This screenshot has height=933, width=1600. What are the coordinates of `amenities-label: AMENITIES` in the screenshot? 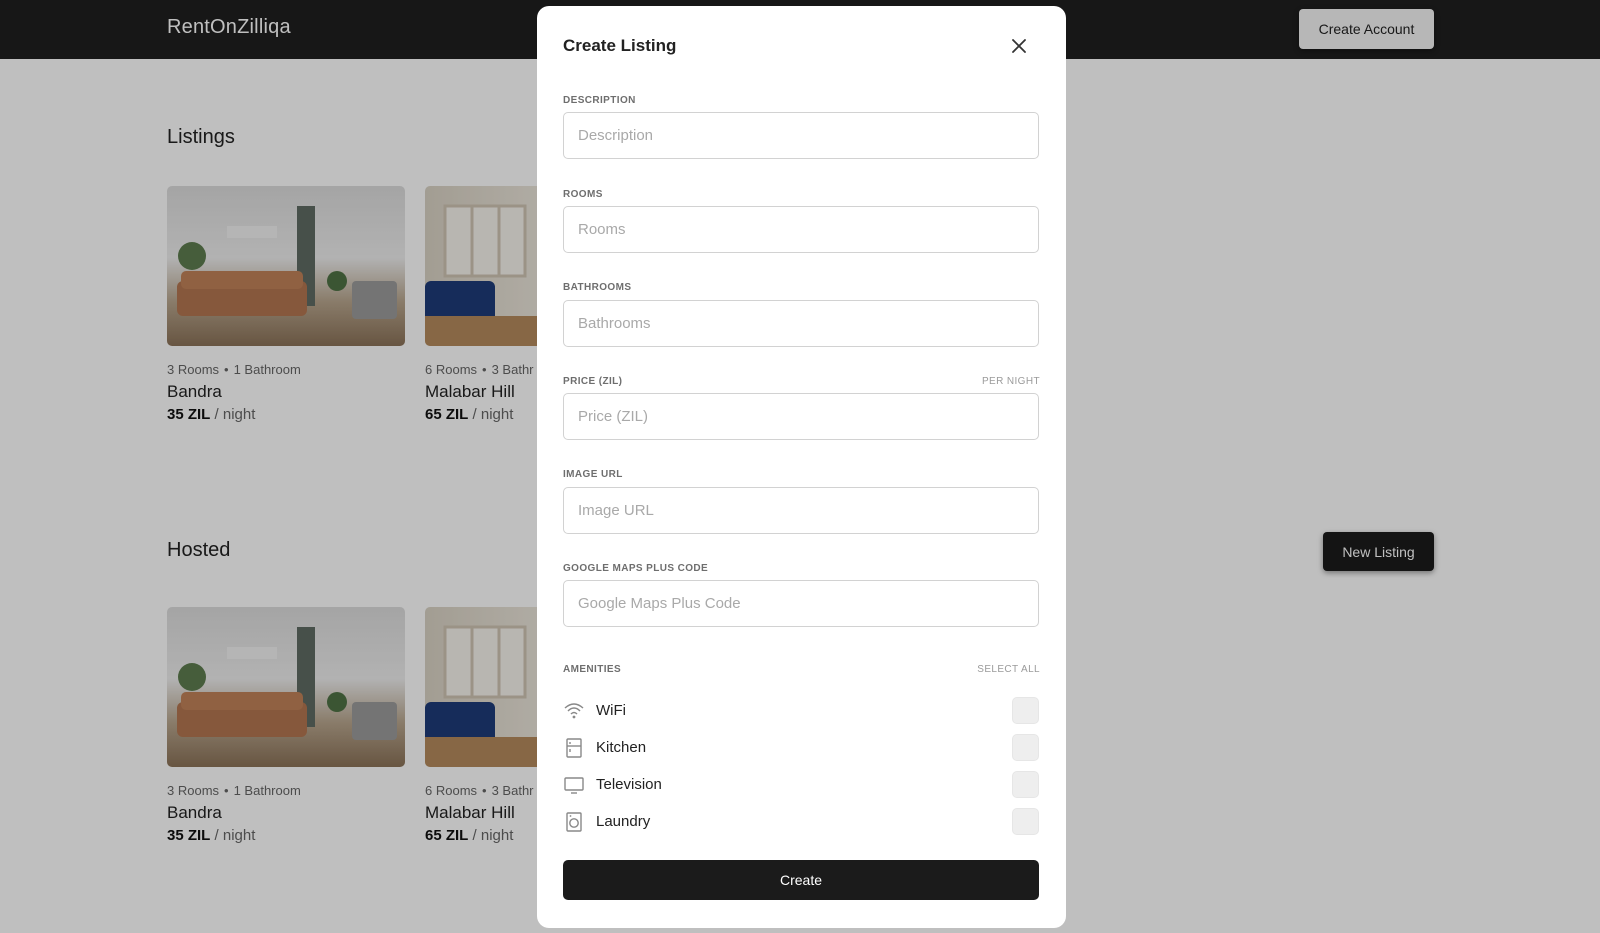 It's located at (592, 669).